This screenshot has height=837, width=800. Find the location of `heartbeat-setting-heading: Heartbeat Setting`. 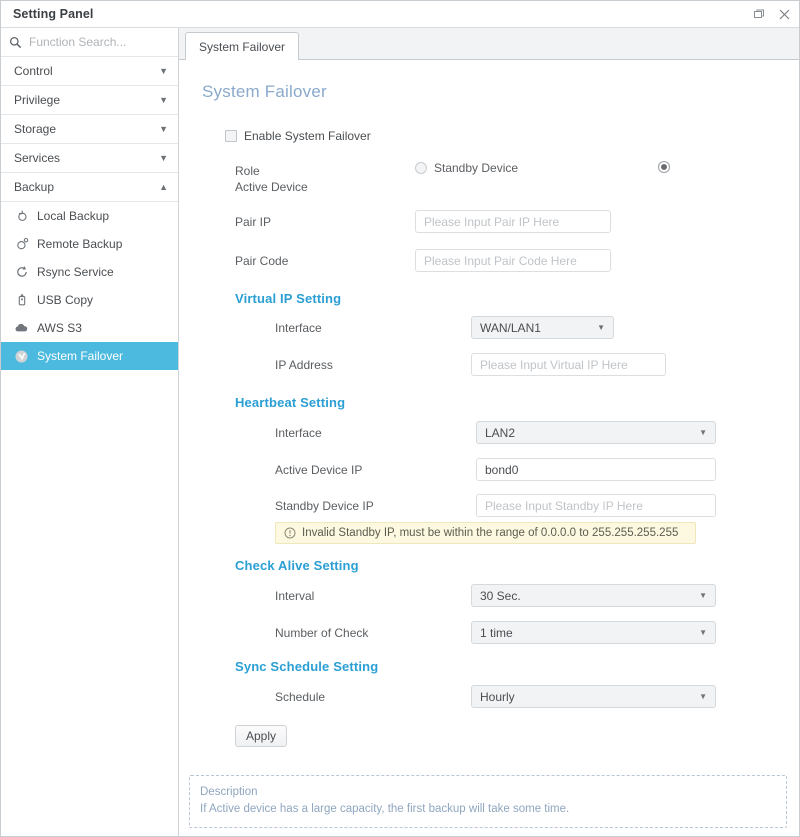

heartbeat-setting-heading: Heartbeat Setting is located at coordinates (290, 402).